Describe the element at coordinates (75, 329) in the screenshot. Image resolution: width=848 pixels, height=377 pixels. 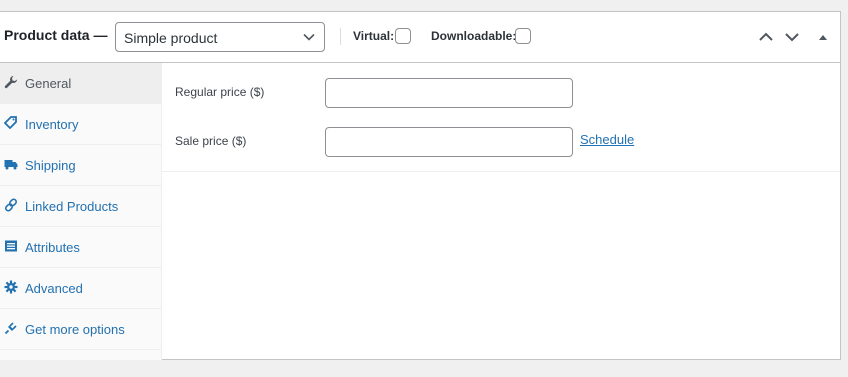
I see `tab-label: Get more options` at that location.